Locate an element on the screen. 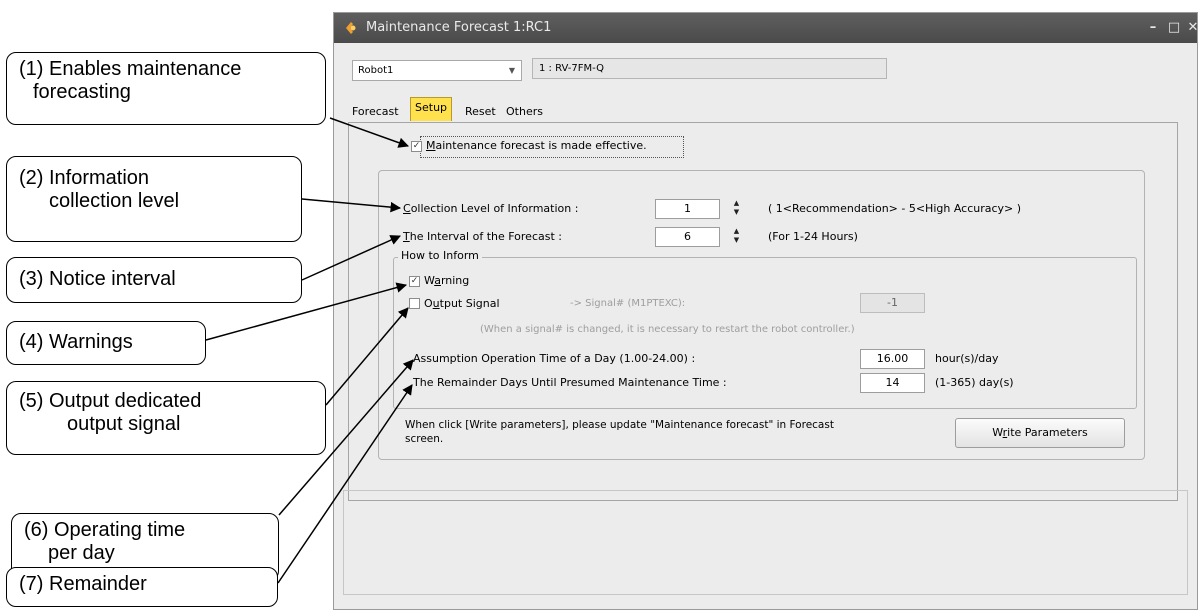 This screenshot has width=1198, height=610. arrow-to-warning is located at coordinates (306, 311).